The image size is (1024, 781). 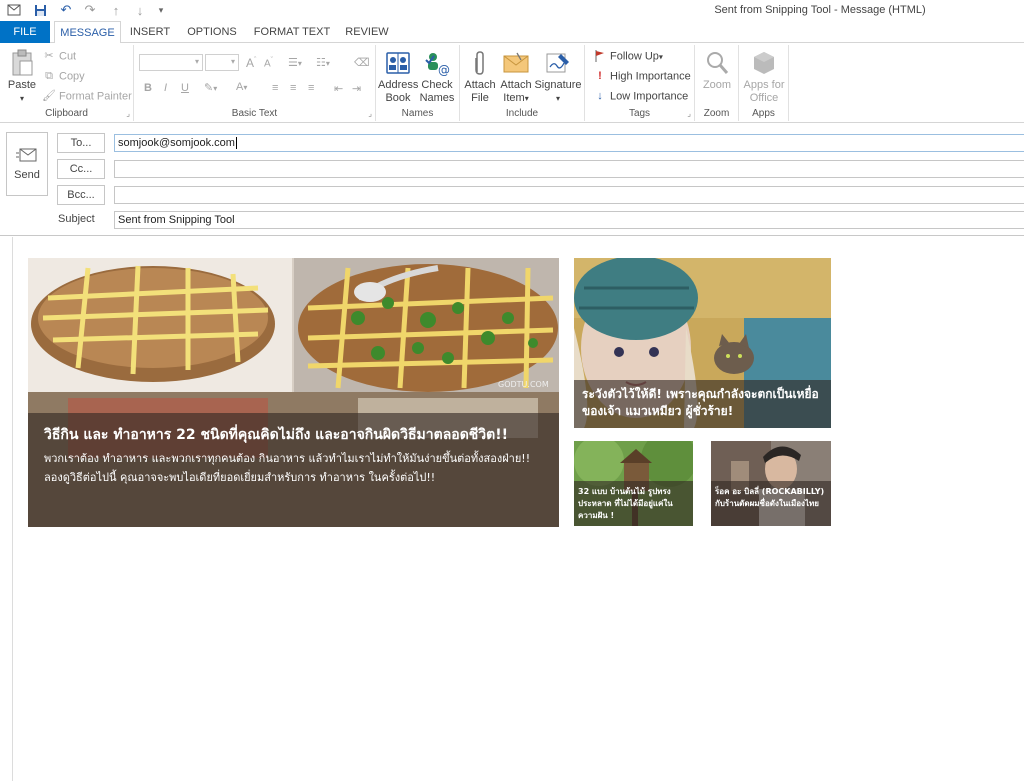 What do you see at coordinates (417, 113) in the screenshot?
I see `names-group-label: Names` at bounding box center [417, 113].